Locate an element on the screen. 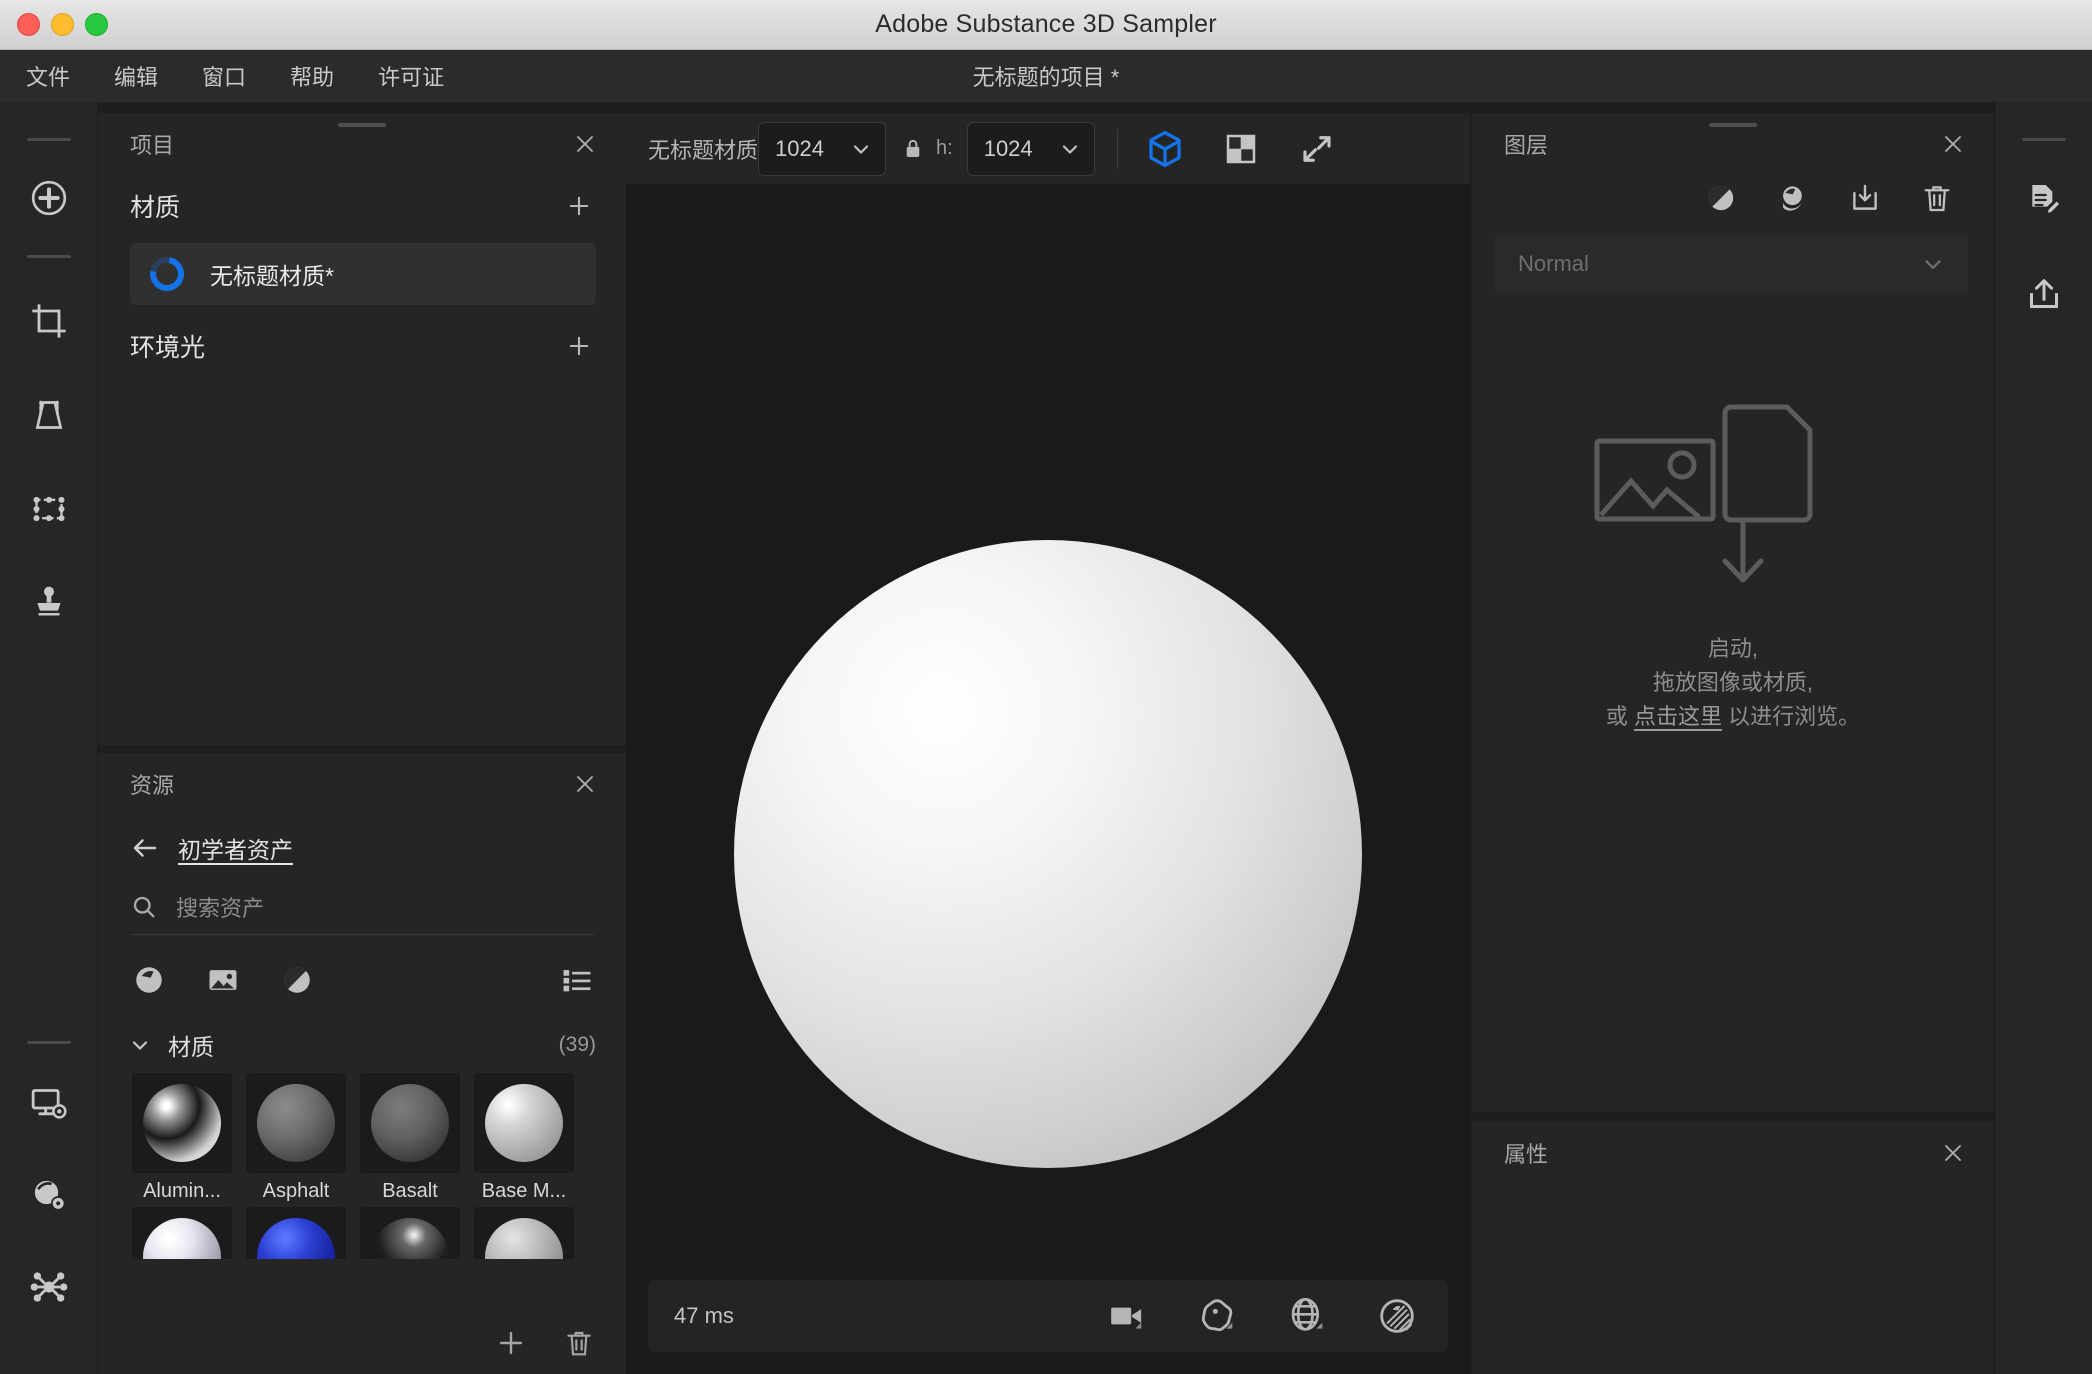 The width and height of the screenshot is (2092, 1374). material-list-item: 无标题材质* is located at coordinates (363, 274).